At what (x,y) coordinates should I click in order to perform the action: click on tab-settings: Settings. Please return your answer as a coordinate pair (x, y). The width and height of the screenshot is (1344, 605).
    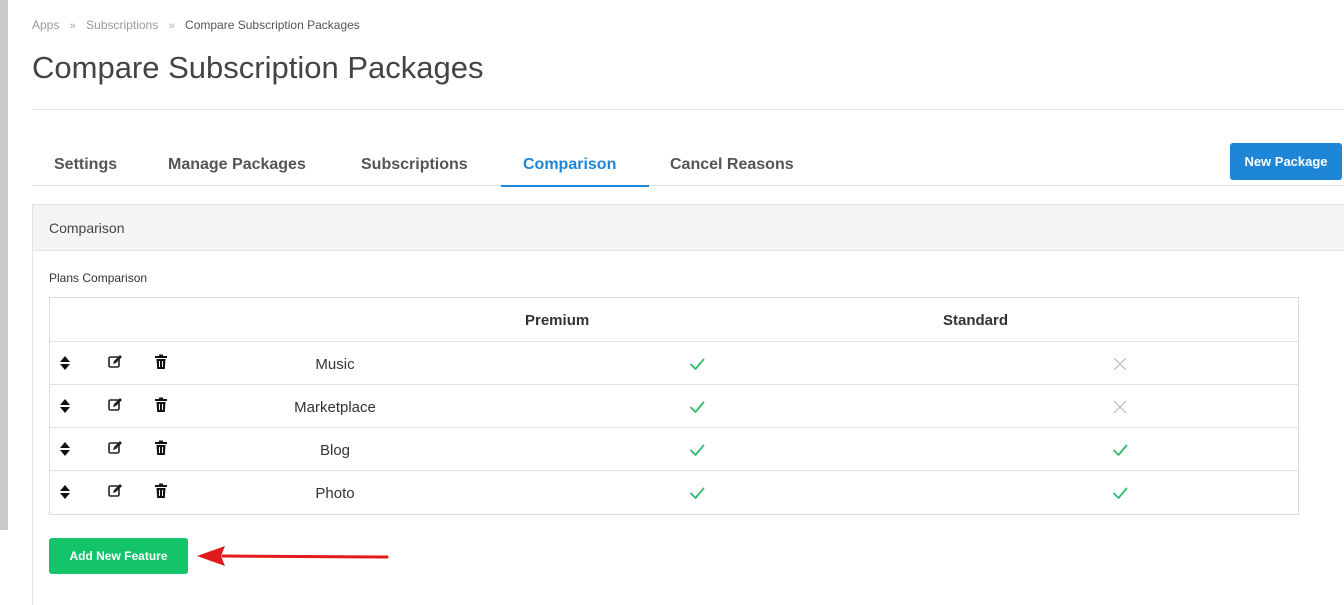
    Looking at the image, I should click on (85, 165).